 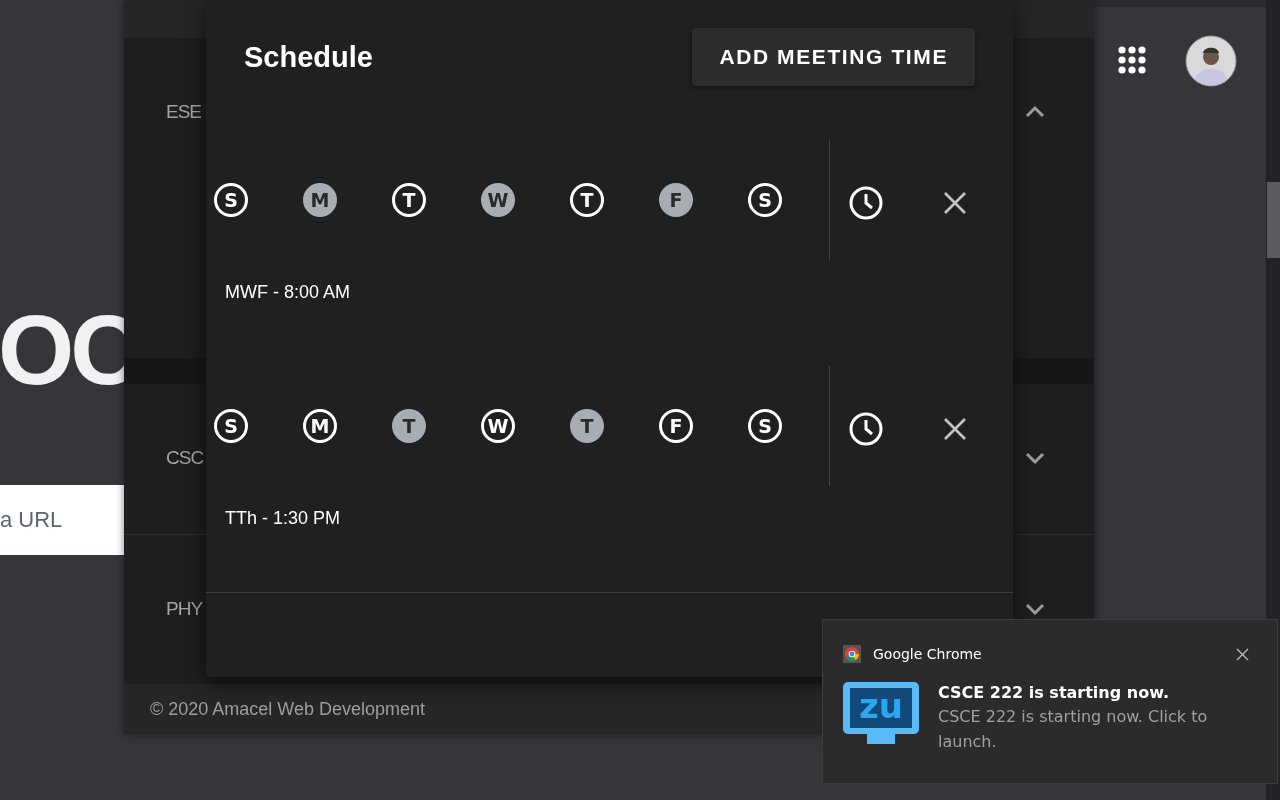 I want to click on course-name: ESE, so click(x=184, y=112).